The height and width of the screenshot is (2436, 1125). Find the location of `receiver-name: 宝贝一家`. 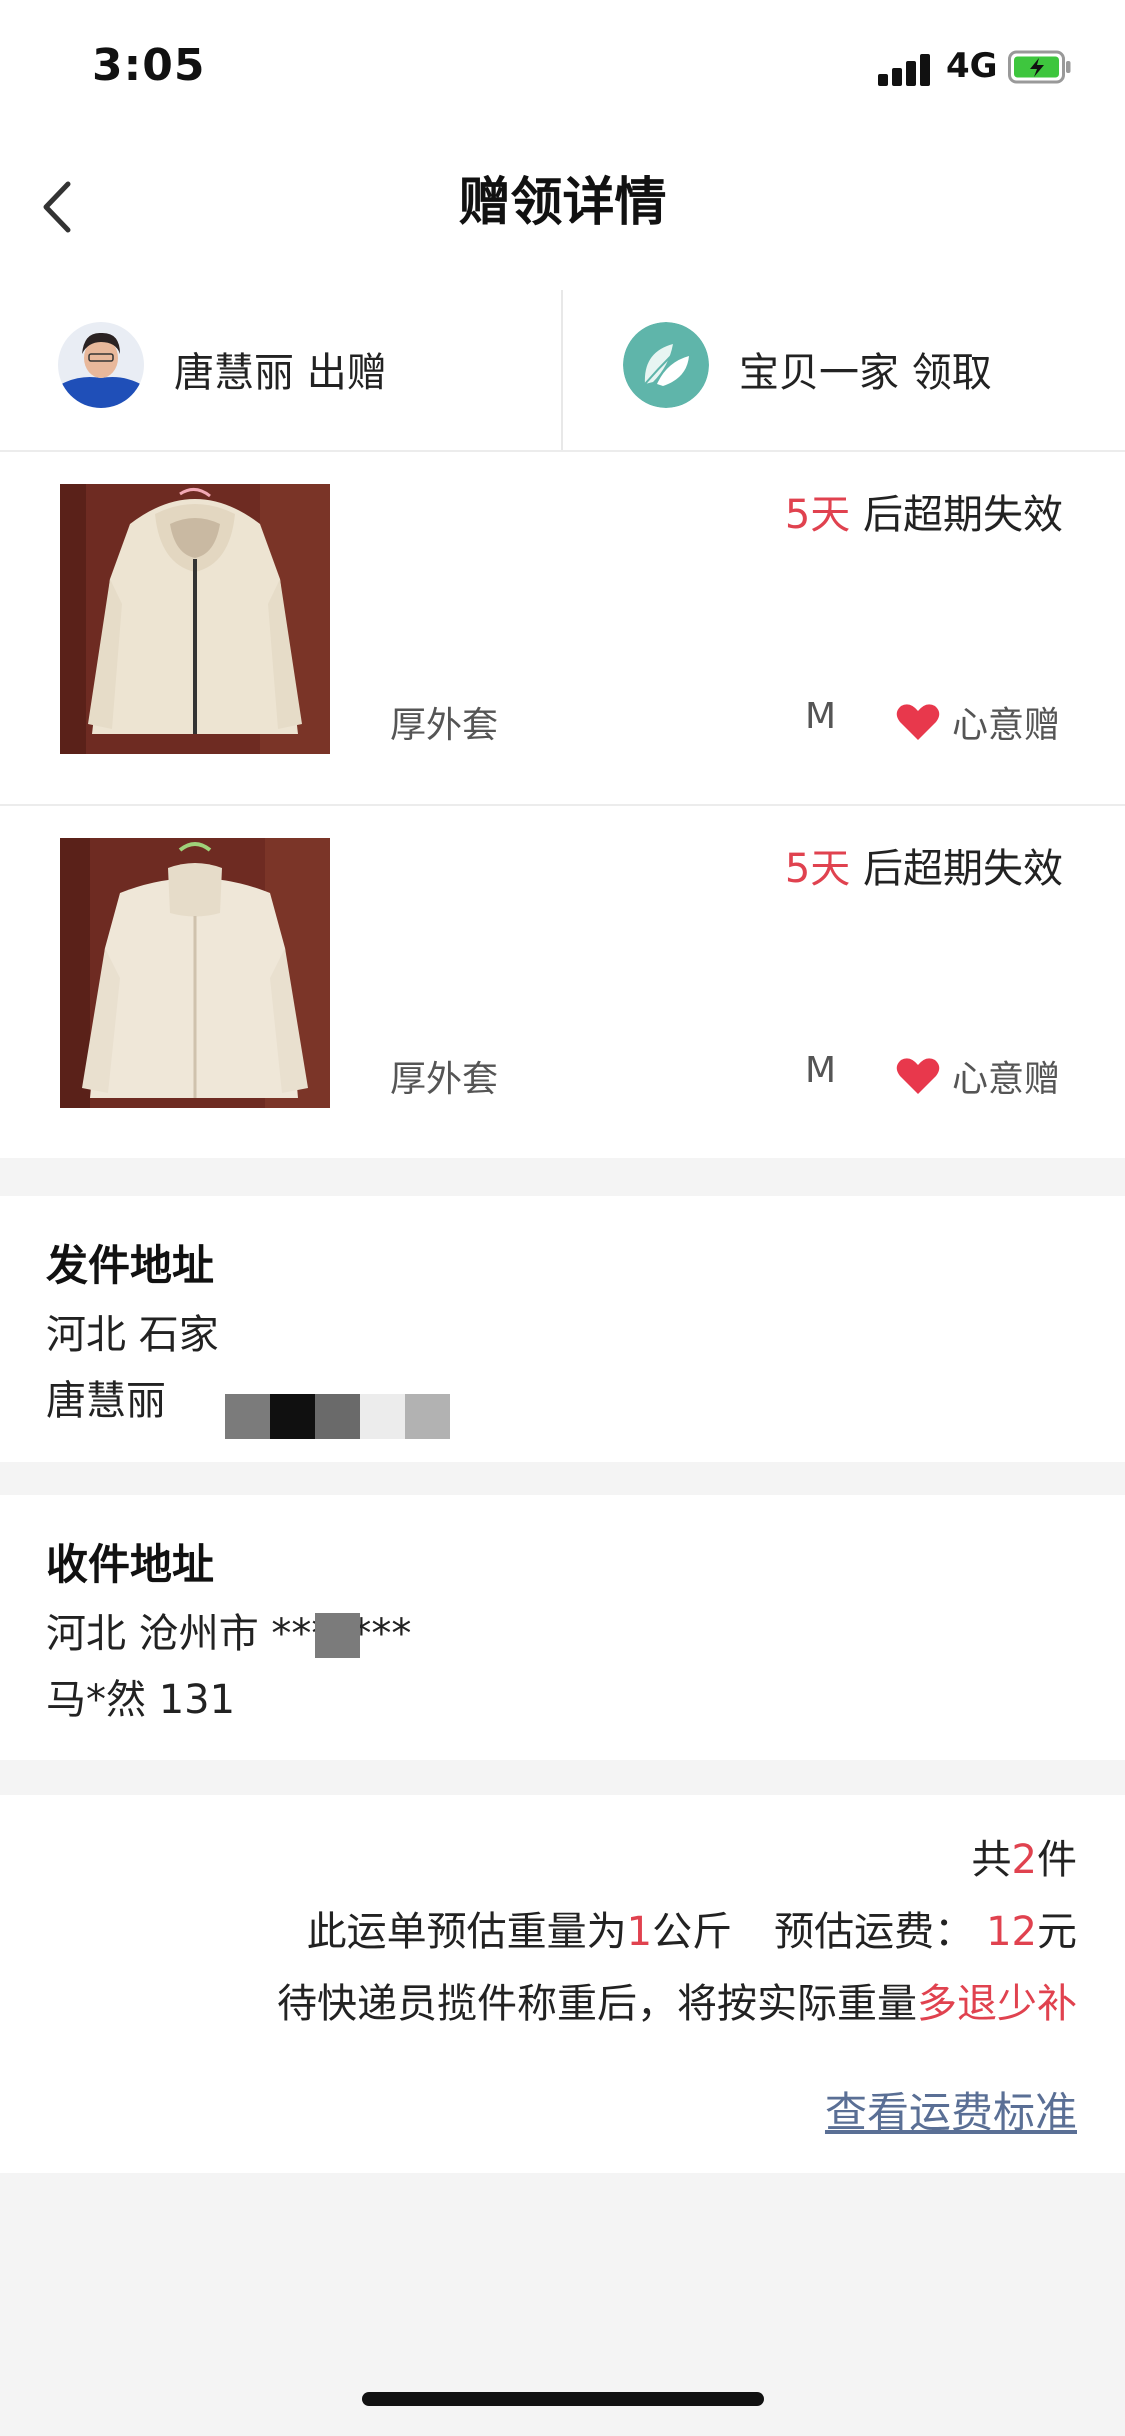

receiver-name: 宝贝一家 is located at coordinates (819, 373).